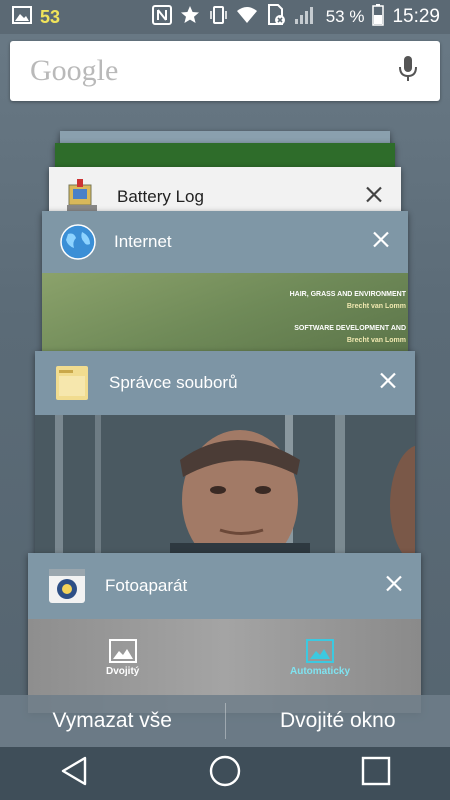 The image size is (450, 800). I want to click on wifi-icon, so click(247, 17).